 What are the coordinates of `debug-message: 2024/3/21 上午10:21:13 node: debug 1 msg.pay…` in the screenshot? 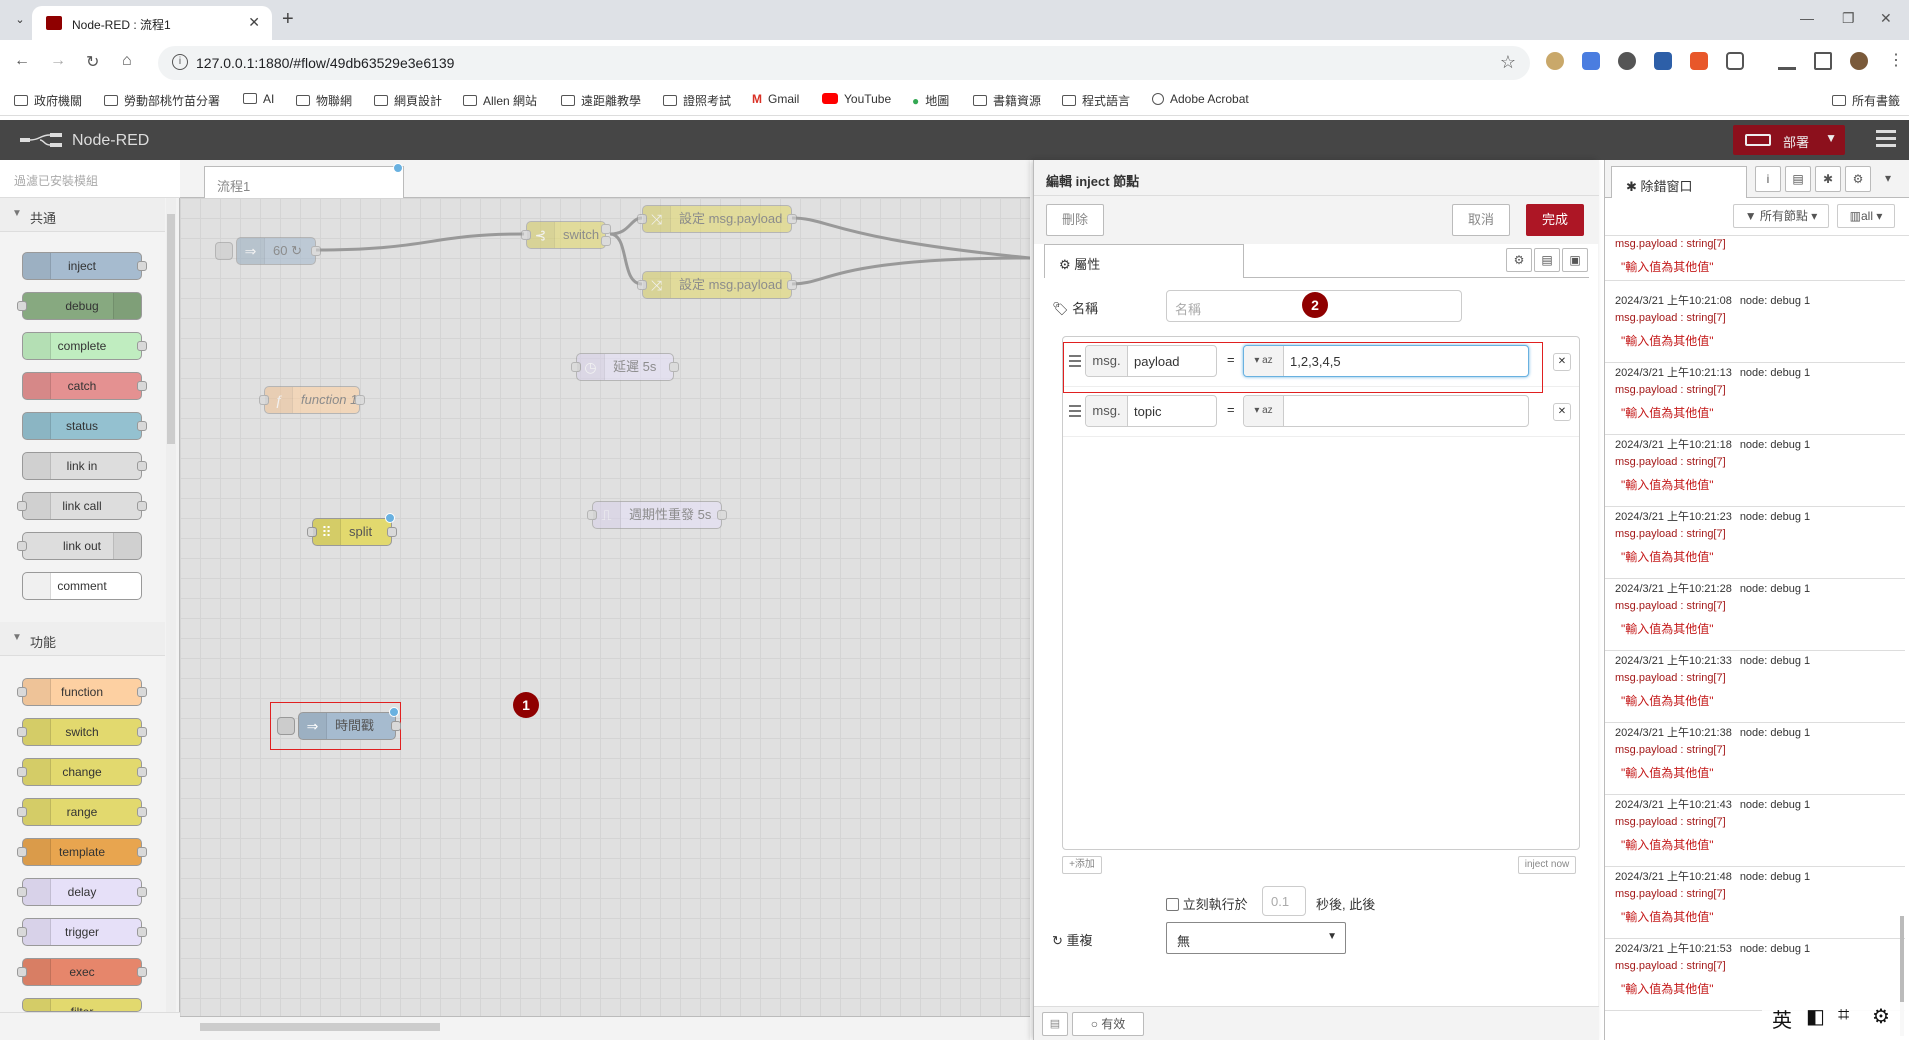 It's located at (1755, 399).